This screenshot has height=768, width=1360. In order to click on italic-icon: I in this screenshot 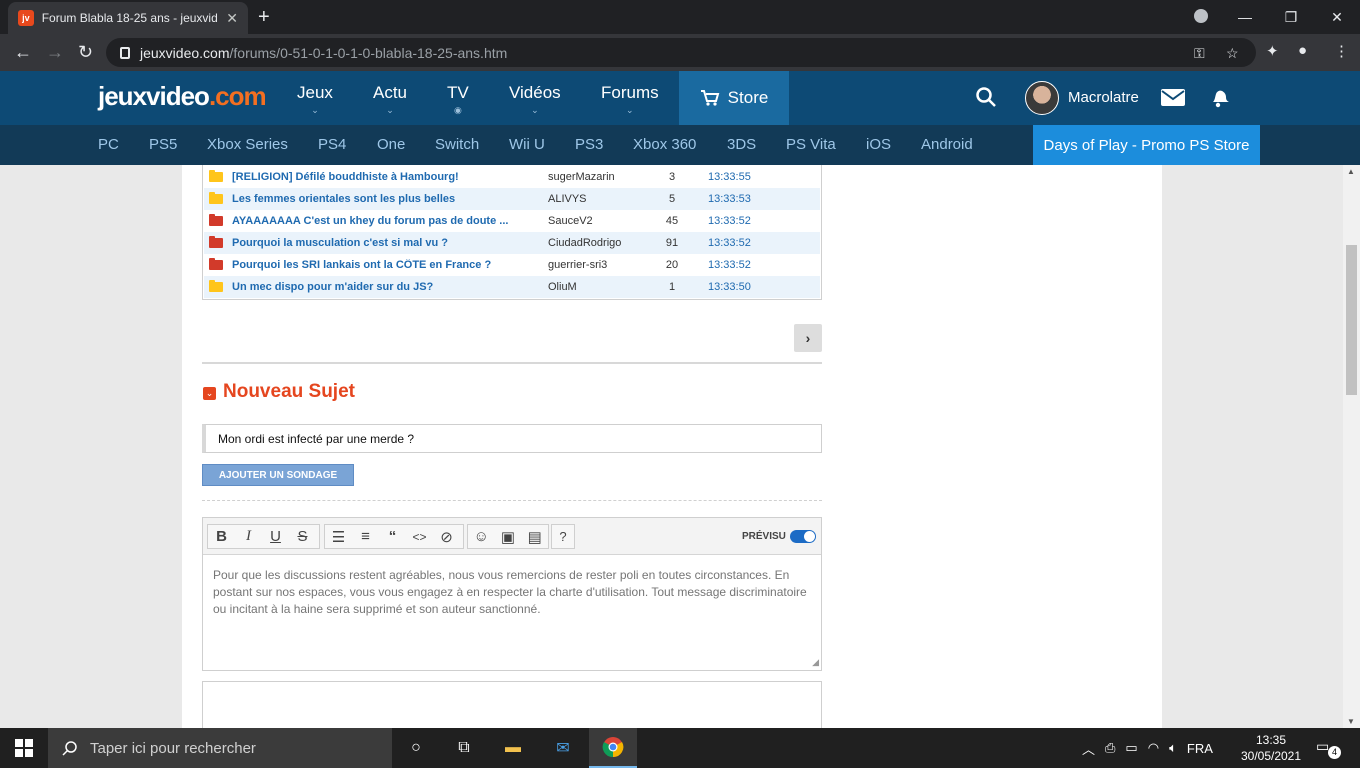, I will do `click(248, 536)`.